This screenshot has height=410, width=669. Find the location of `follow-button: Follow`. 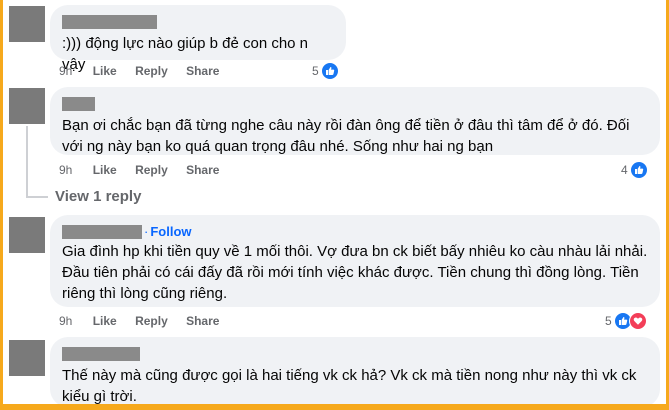

follow-button: Follow is located at coordinates (170, 231).